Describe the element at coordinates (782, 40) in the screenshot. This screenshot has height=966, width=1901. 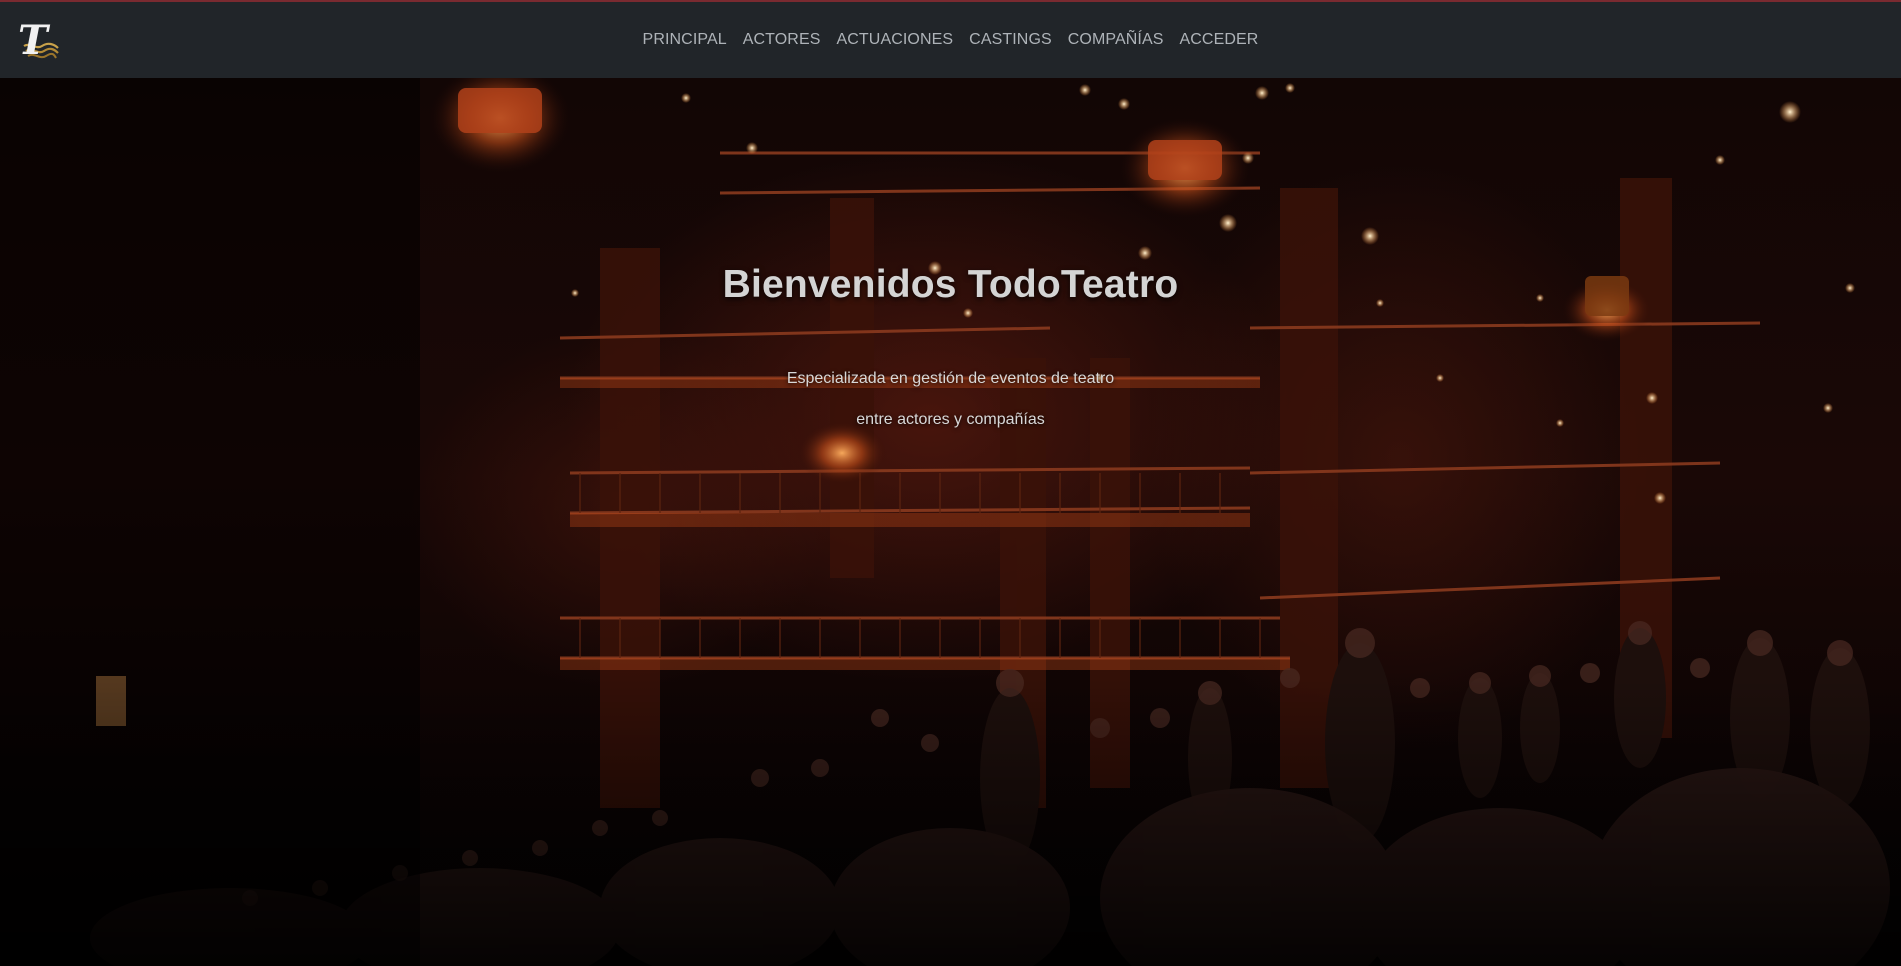
I see `nav-link-actores: ACTORES` at that location.